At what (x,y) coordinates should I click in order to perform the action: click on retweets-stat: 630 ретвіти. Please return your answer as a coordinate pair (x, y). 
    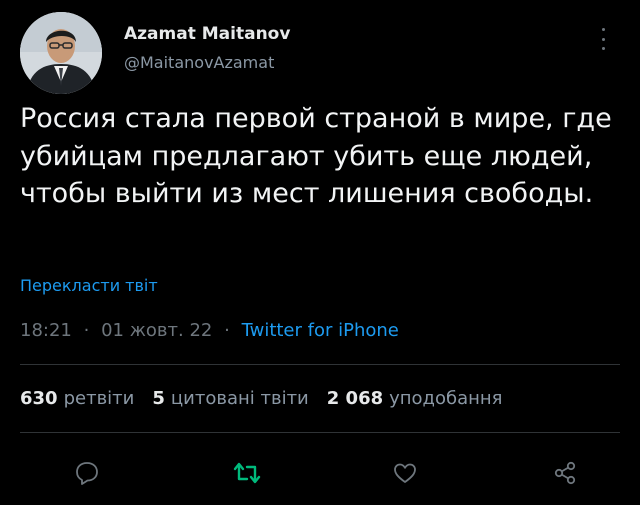
    Looking at the image, I should click on (77, 398).